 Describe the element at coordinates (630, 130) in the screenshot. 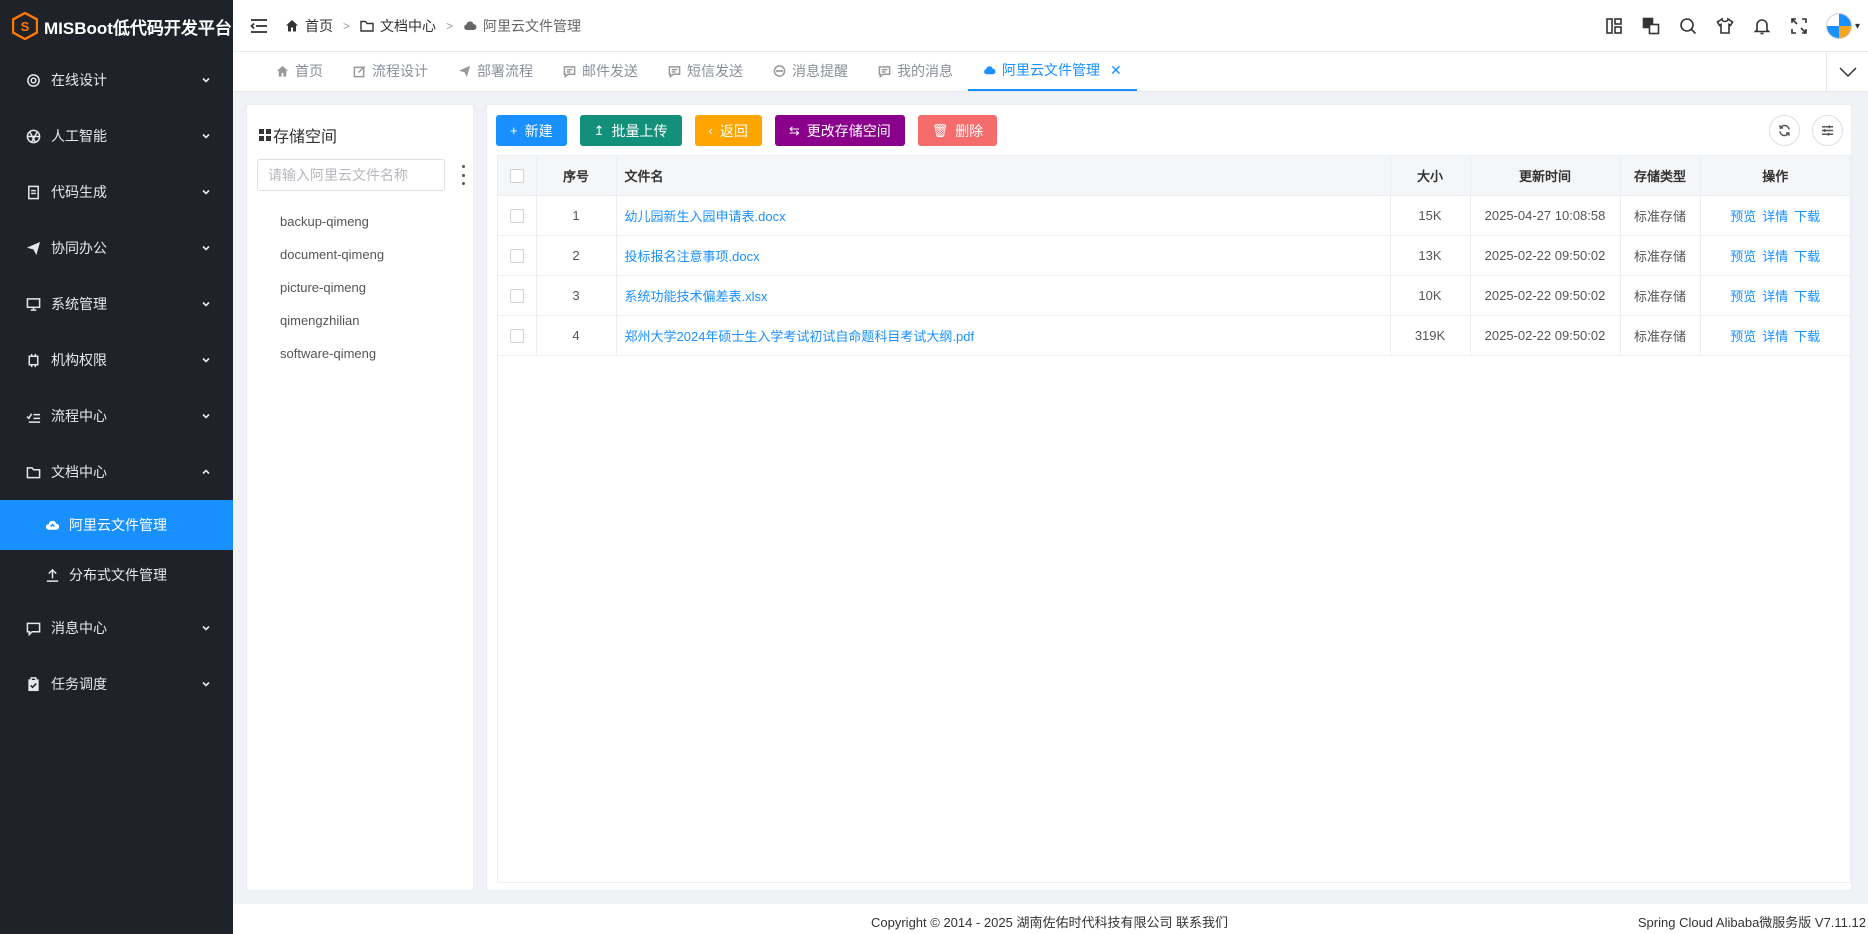

I see `batch-upload-button: ↥ 批量上传` at that location.